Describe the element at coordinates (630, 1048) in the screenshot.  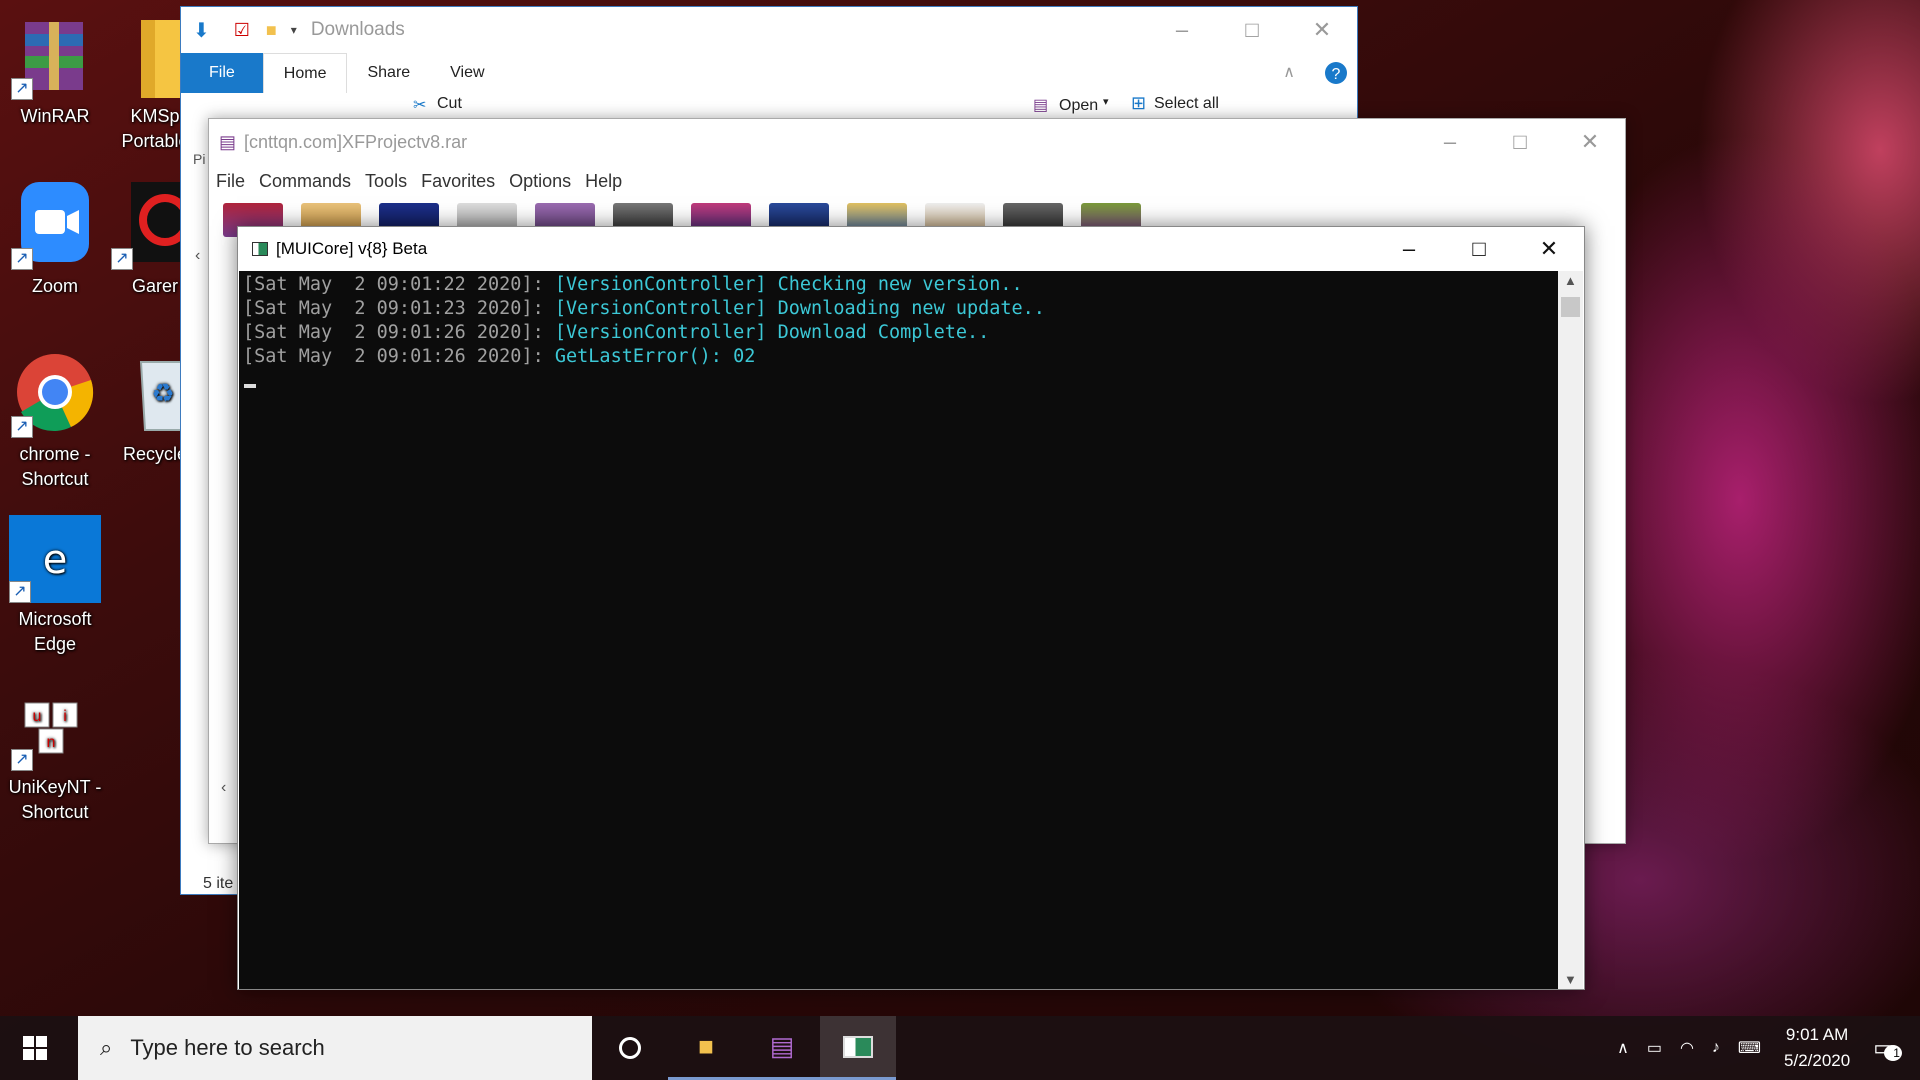
I see `cortana-button` at that location.